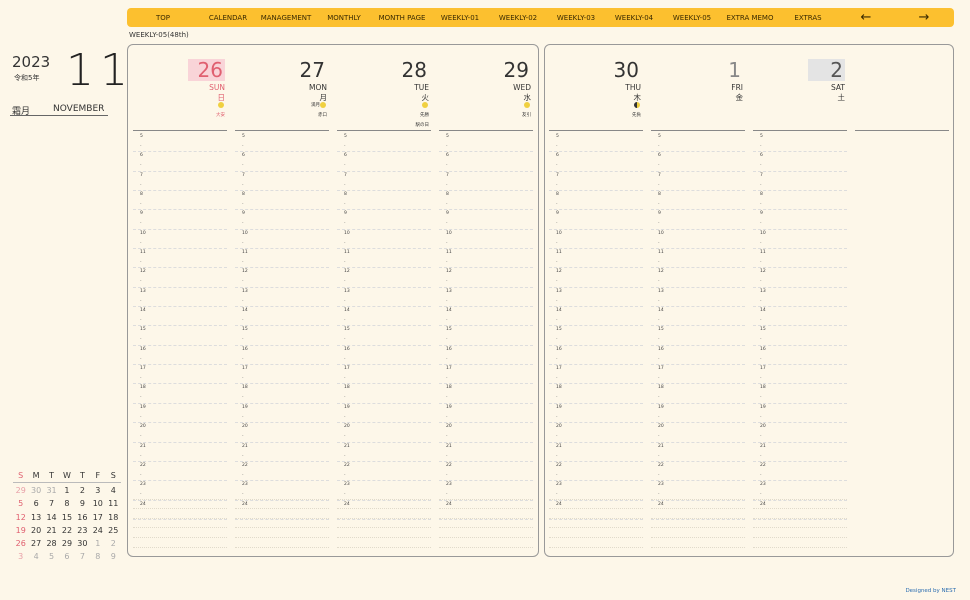 The image size is (970, 600). I want to click on mini-cal-day: 5, so click(20, 503).